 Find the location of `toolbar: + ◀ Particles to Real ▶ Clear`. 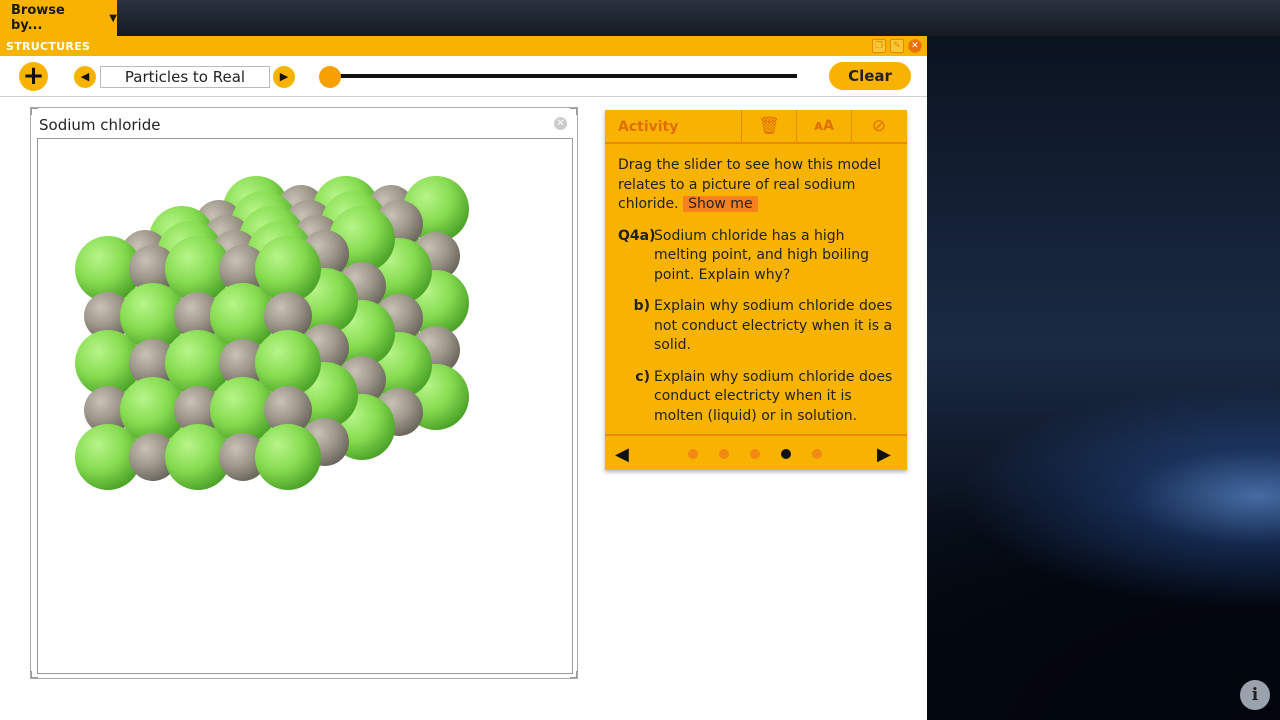

toolbar: + ◀ Particles to Real ▶ Clear is located at coordinates (463, 76).